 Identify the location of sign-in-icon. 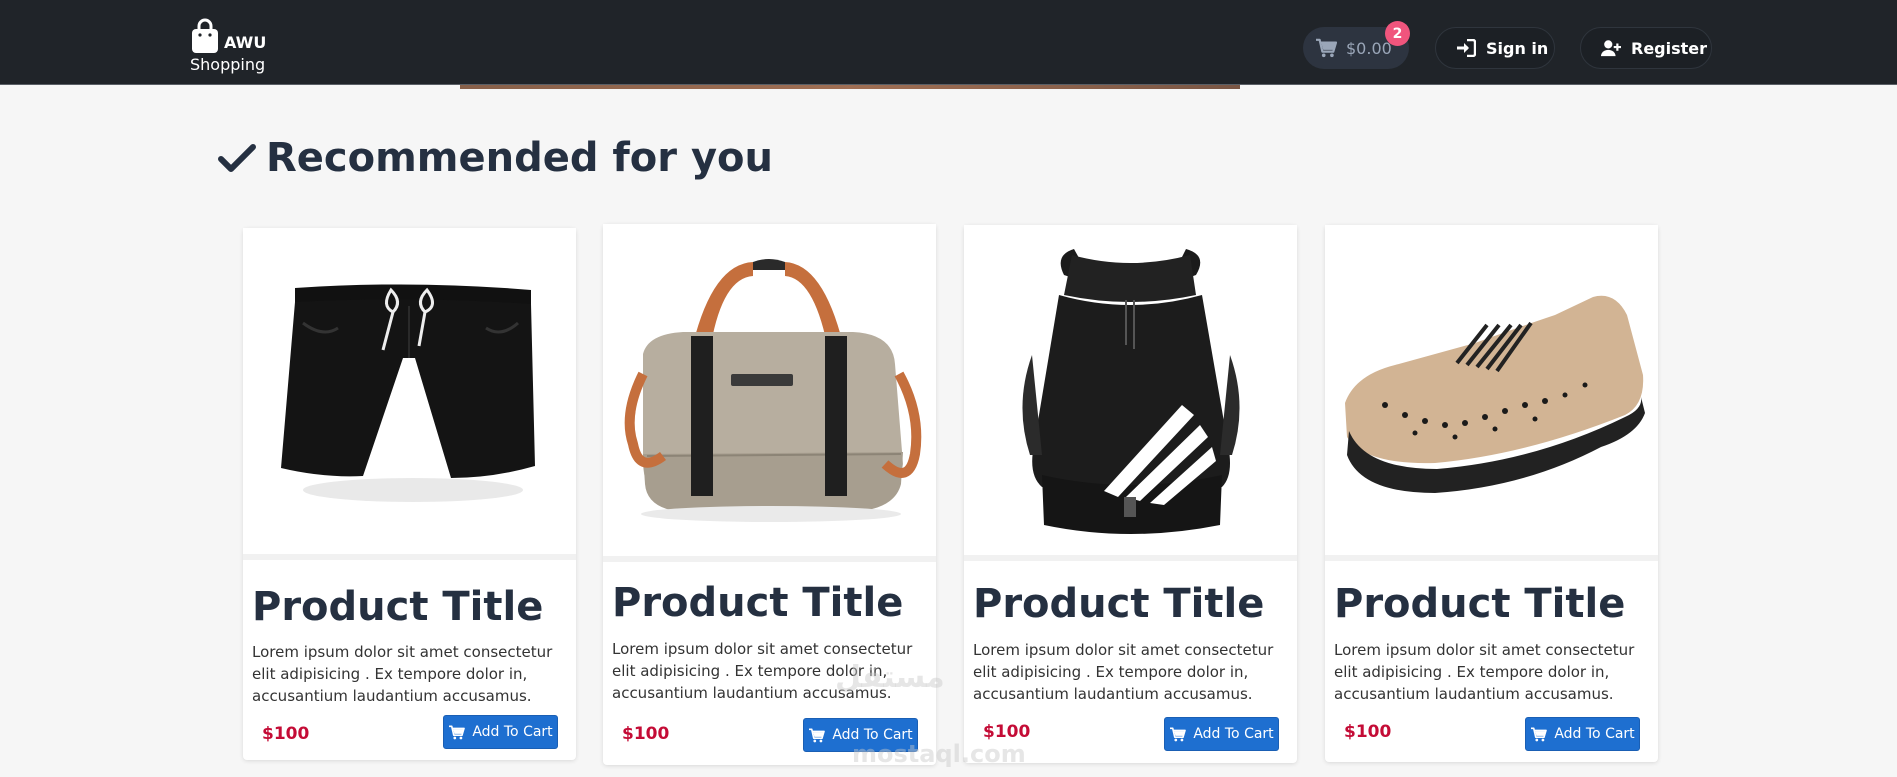
(1466, 48).